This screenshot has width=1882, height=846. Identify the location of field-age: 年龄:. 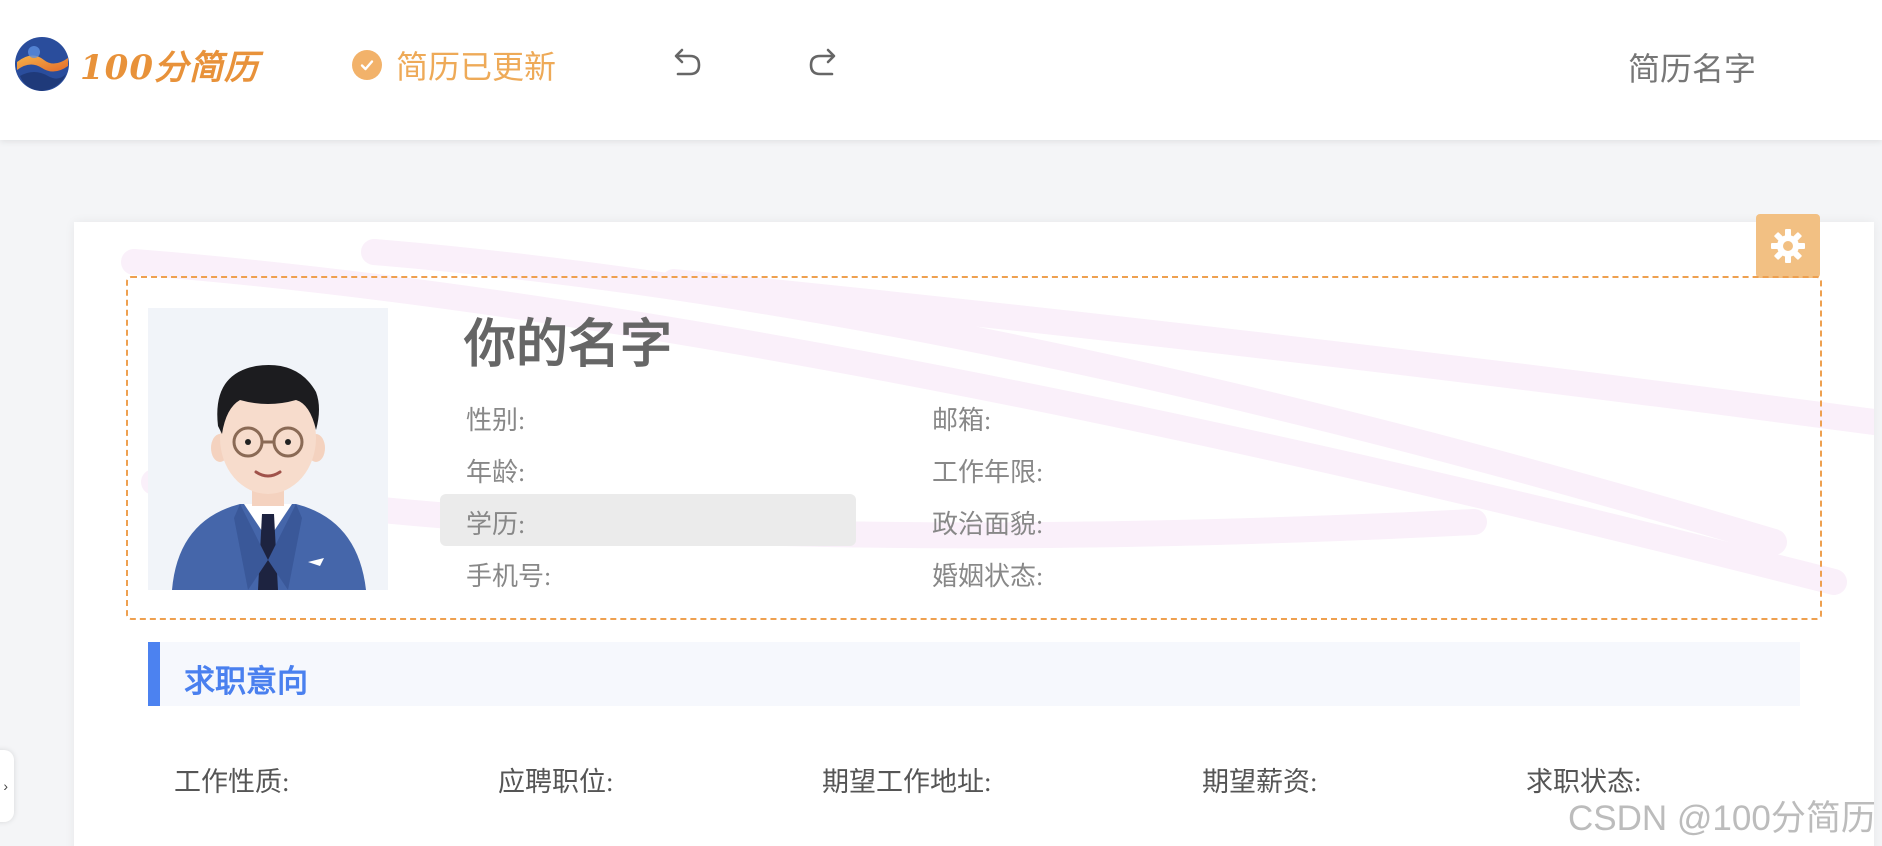
(495, 470).